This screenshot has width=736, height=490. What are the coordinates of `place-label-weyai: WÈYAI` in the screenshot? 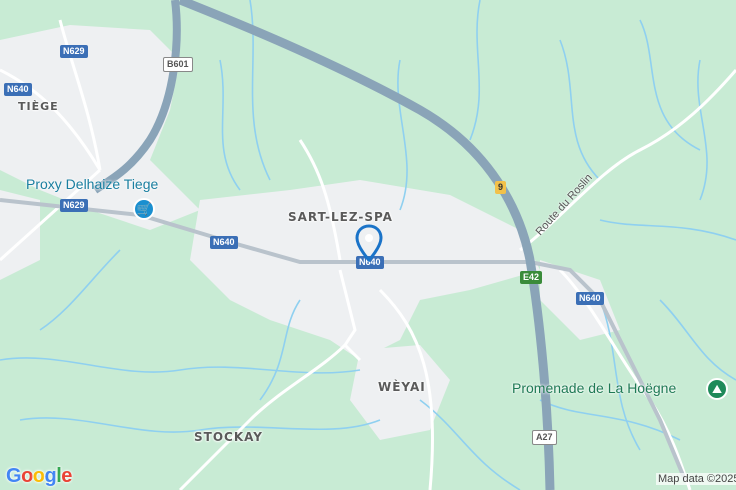 It's located at (402, 387).